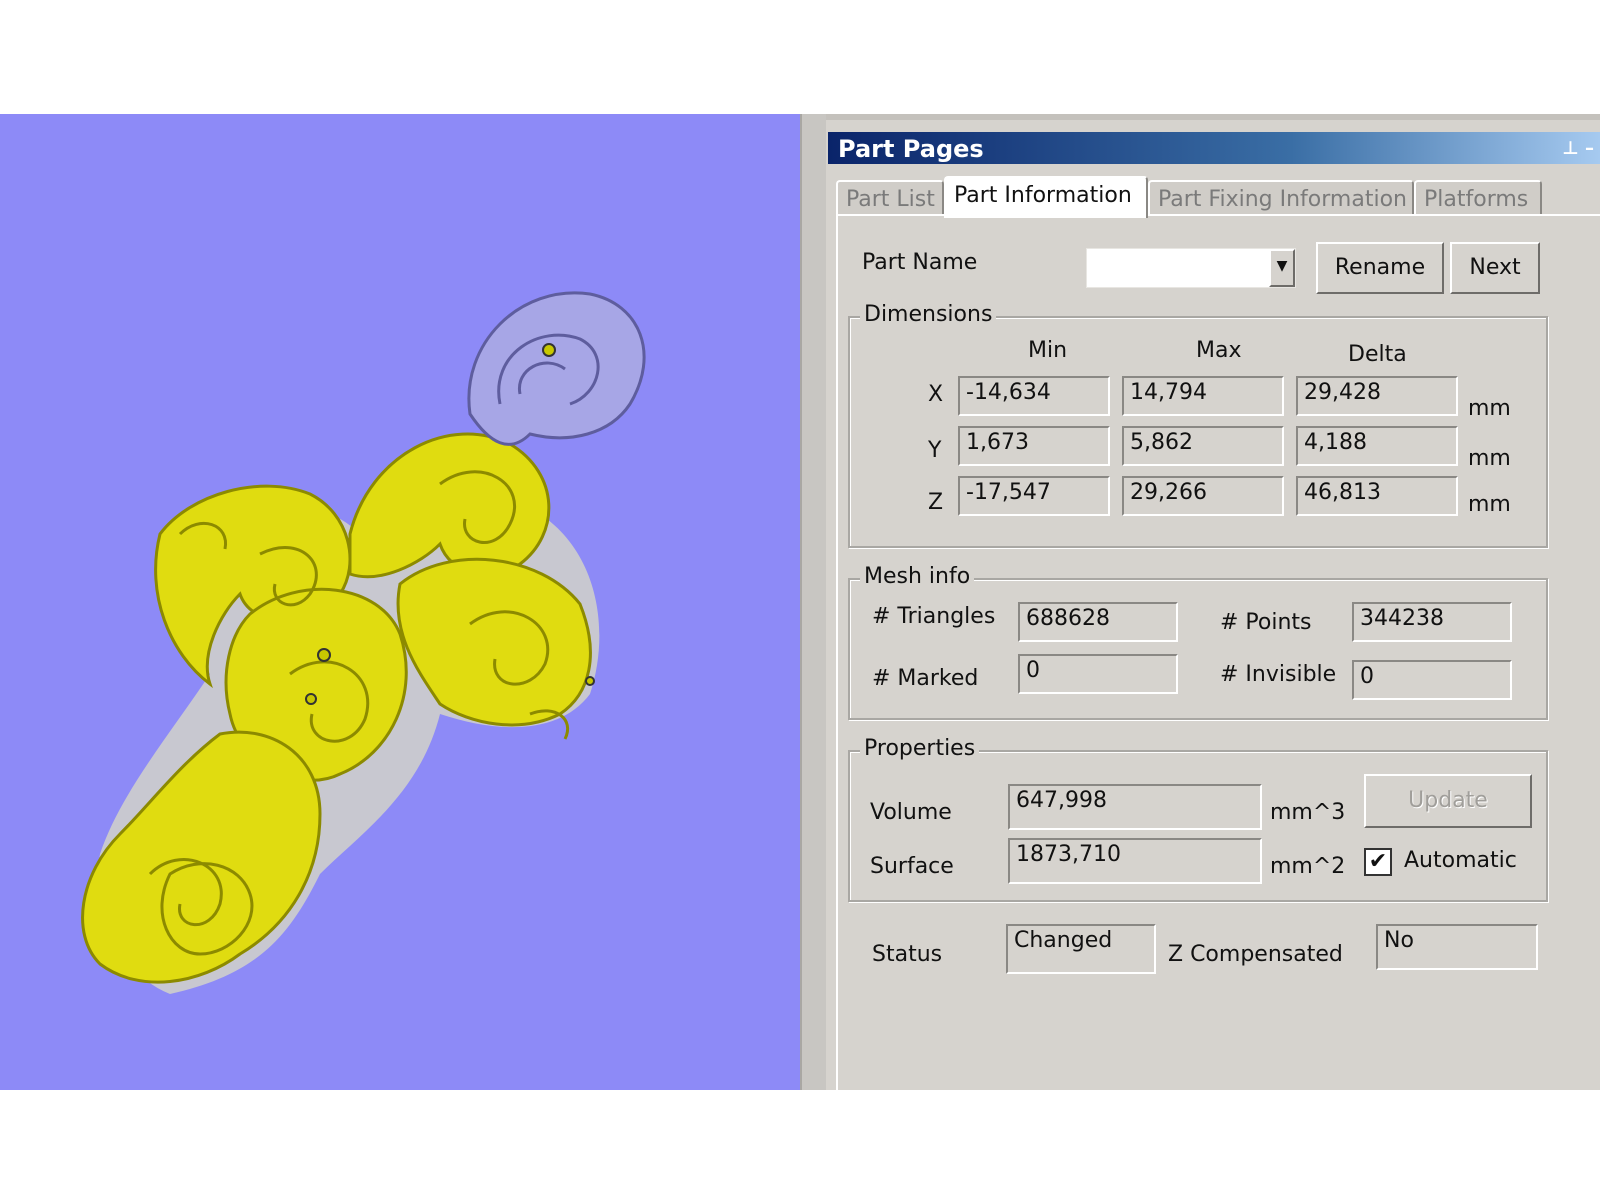  What do you see at coordinates (1282, 268) in the screenshot?
I see `chevron-down-icon: ▼` at bounding box center [1282, 268].